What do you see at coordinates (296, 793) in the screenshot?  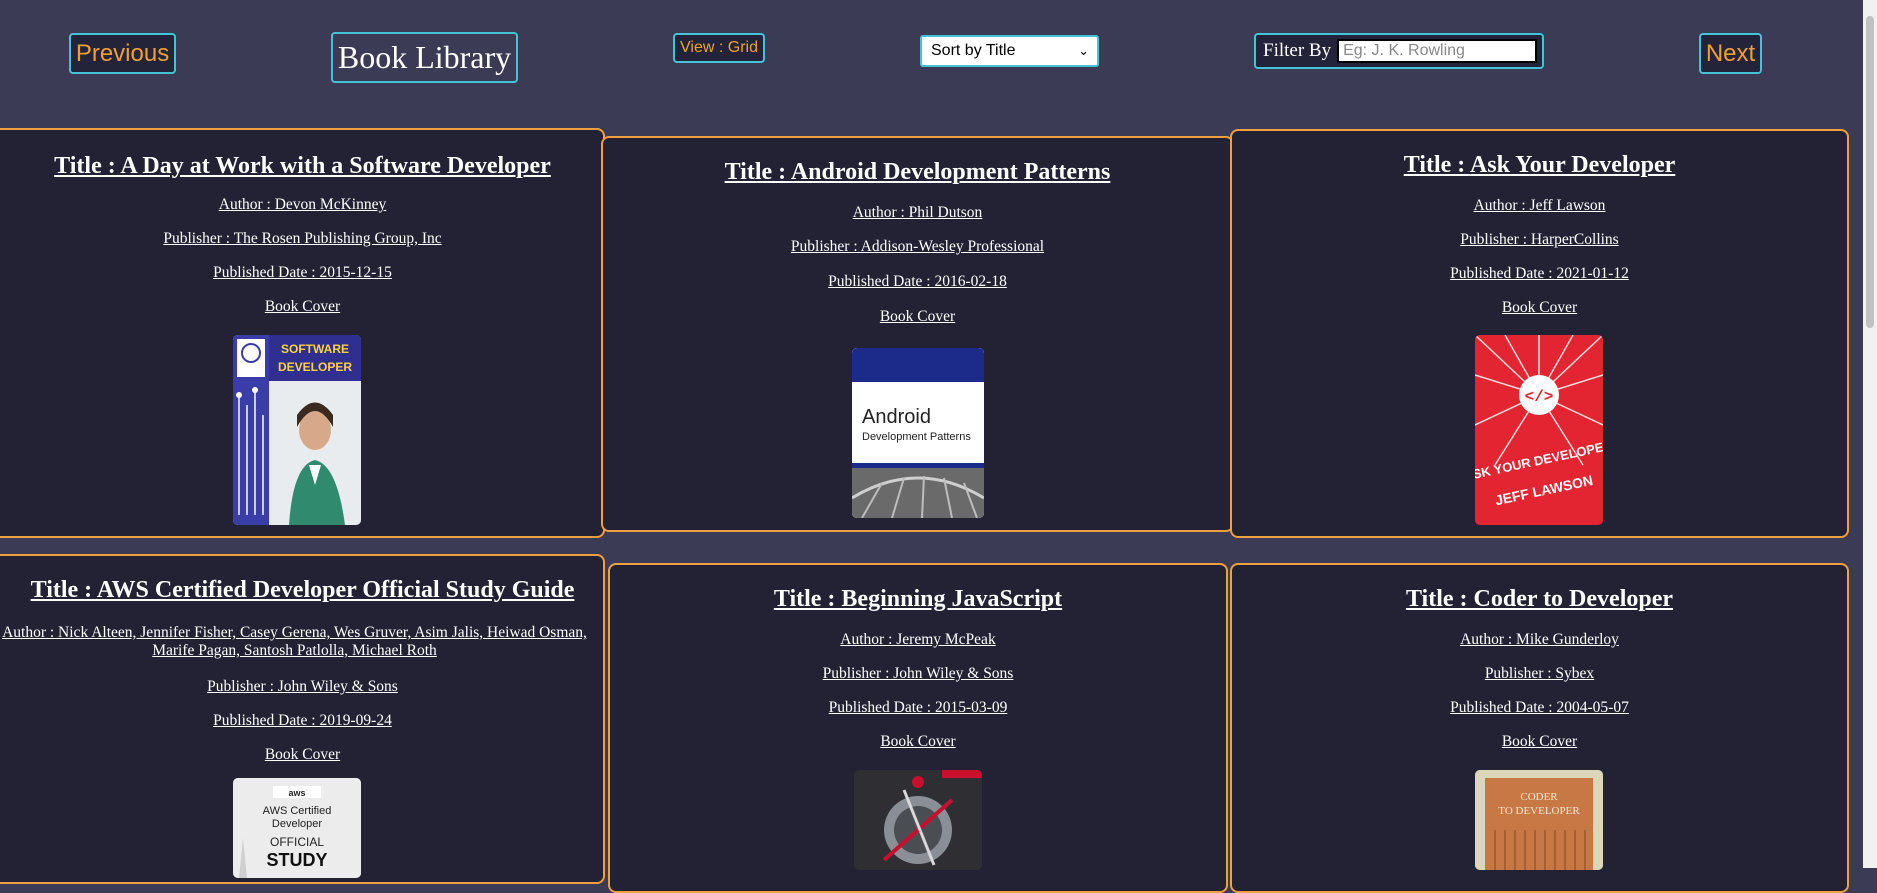 I see `svg-text: aws` at bounding box center [296, 793].